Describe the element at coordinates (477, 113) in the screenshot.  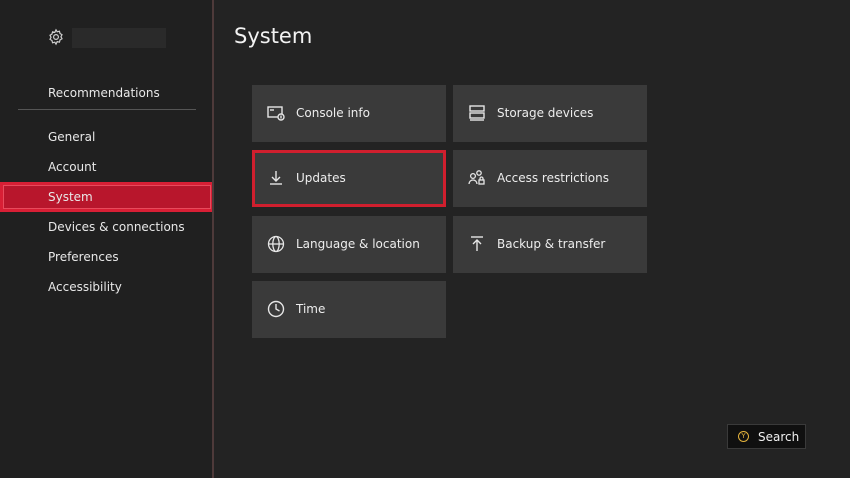
I see `storage-devices-icon` at that location.